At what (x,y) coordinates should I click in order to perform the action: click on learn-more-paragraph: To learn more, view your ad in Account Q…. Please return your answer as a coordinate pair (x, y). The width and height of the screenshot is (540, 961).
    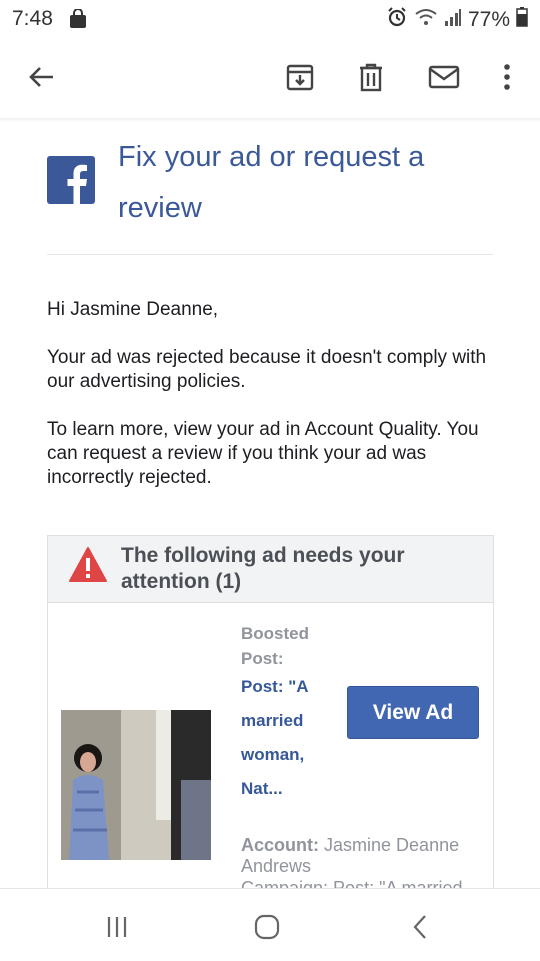
    Looking at the image, I should click on (263, 453).